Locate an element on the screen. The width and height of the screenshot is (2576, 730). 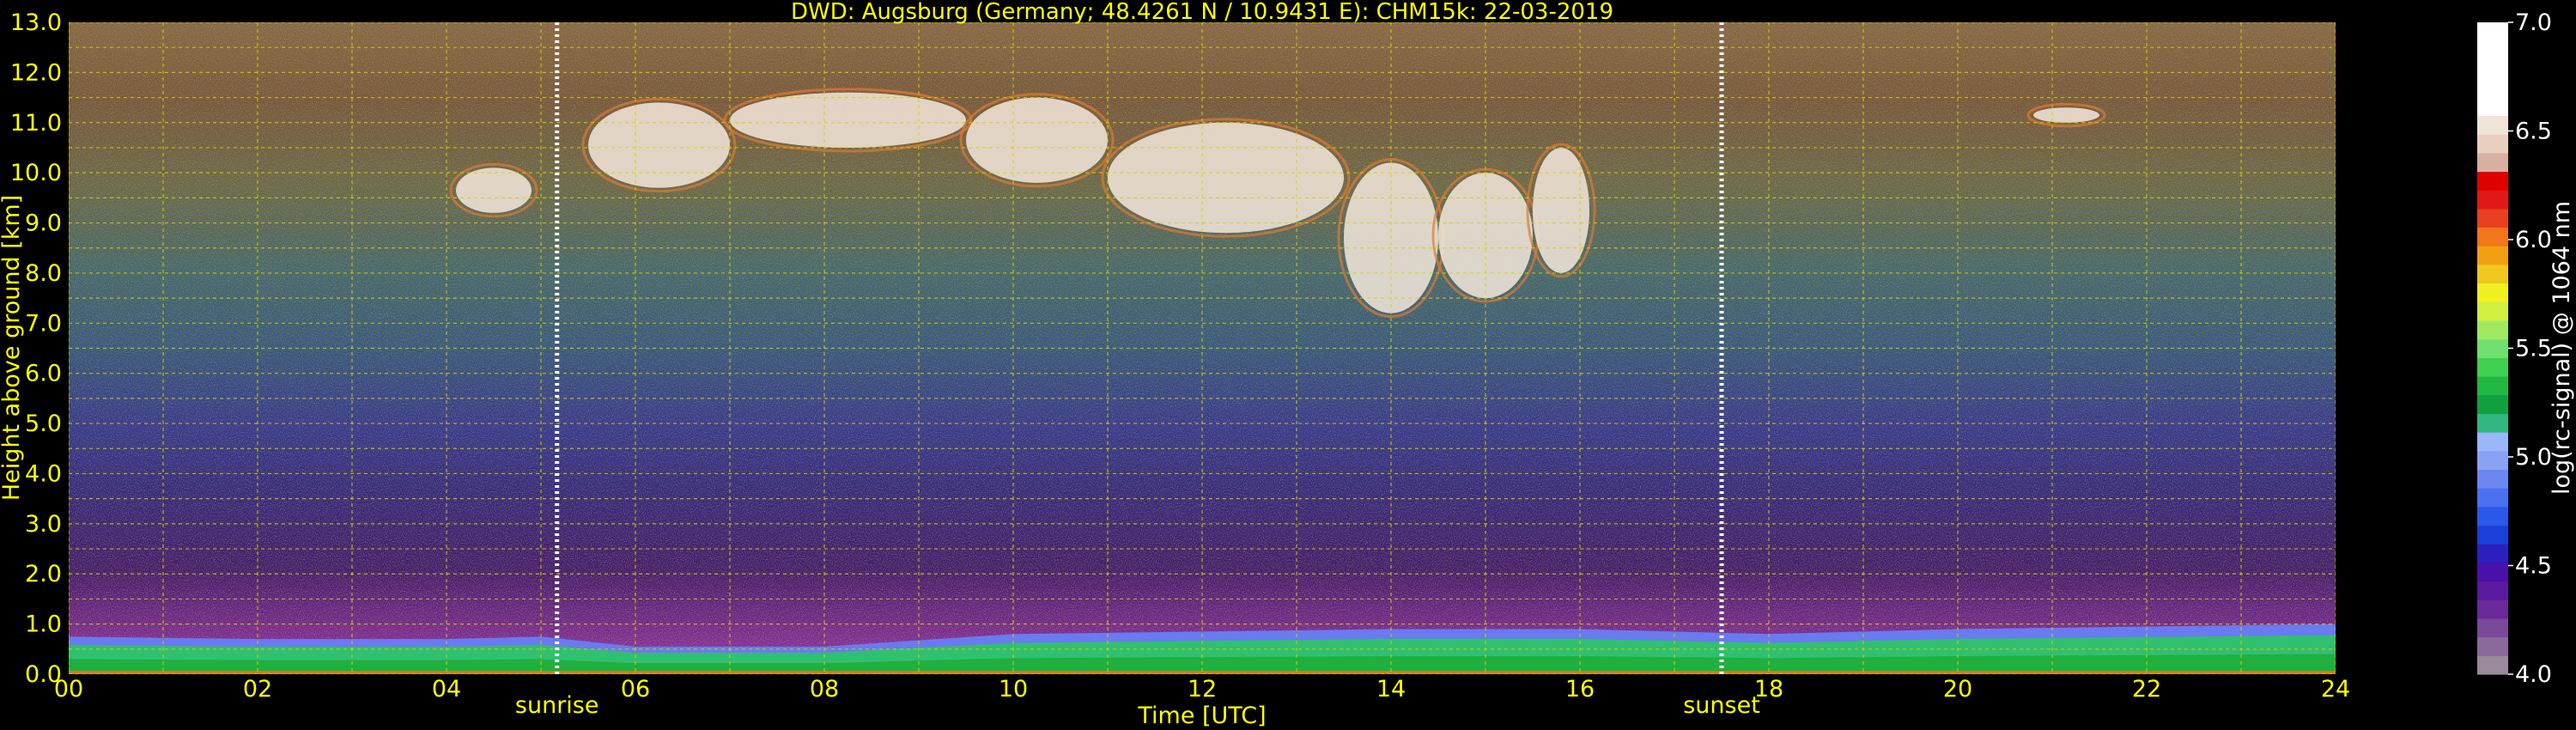
y-tick-label: 10.0 is located at coordinates (36, 173).